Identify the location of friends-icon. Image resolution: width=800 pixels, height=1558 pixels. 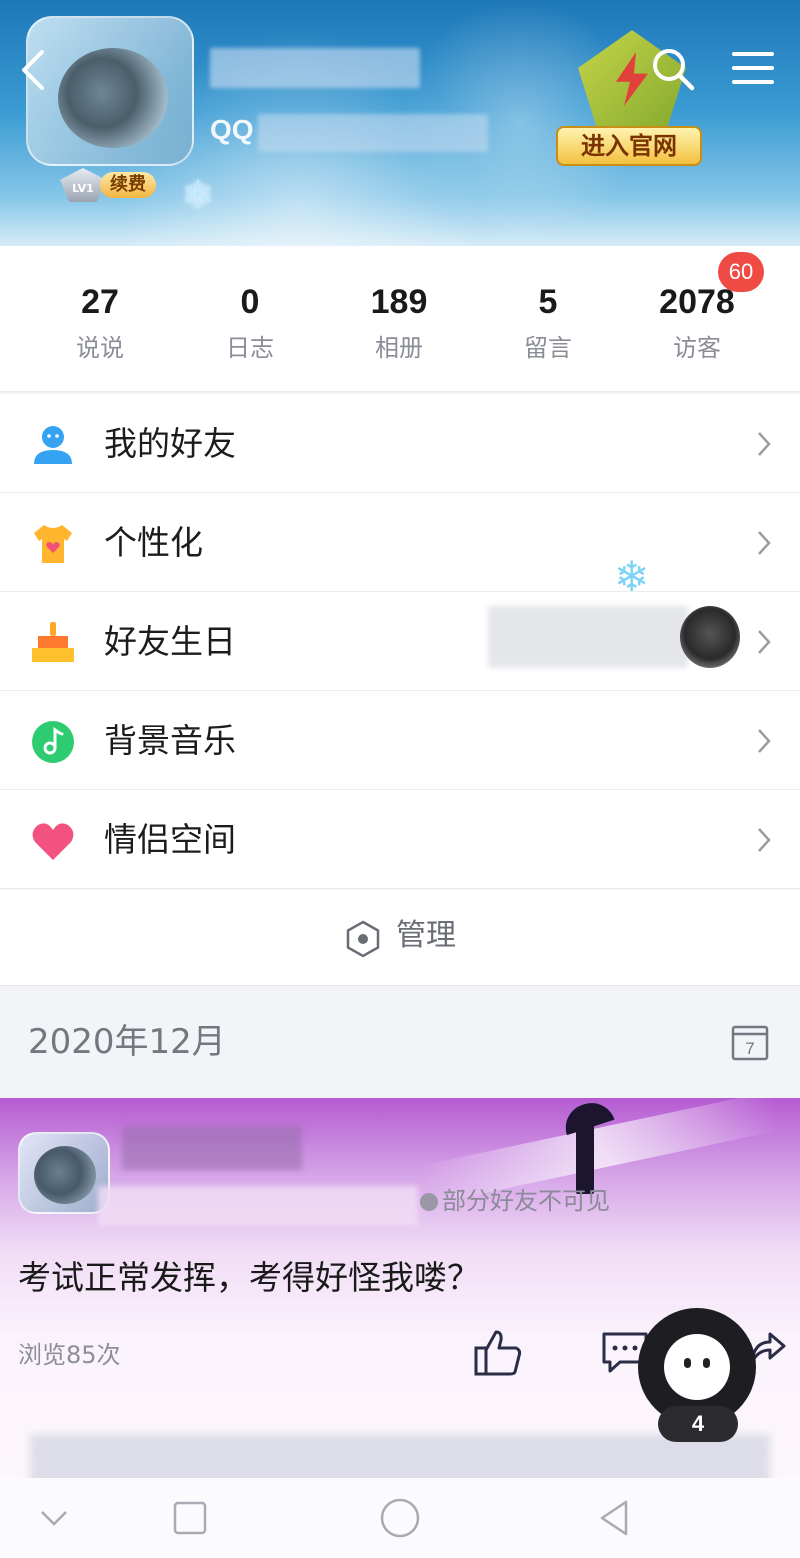
(53, 445).